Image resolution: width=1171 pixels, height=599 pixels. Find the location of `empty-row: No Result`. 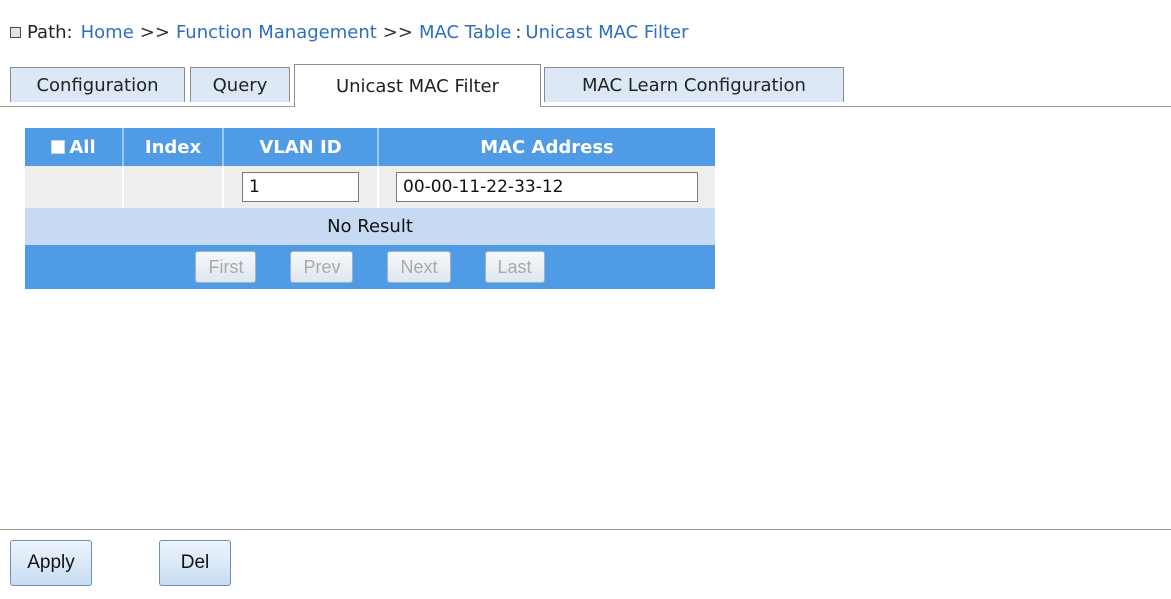

empty-row: No Result is located at coordinates (370, 226).